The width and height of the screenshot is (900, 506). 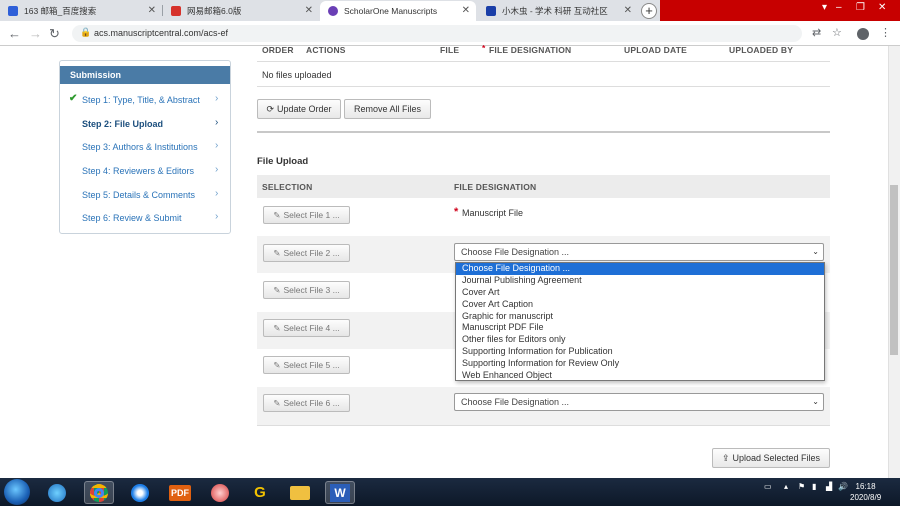 I want to click on flag-icon: ⚑, so click(x=801, y=486).